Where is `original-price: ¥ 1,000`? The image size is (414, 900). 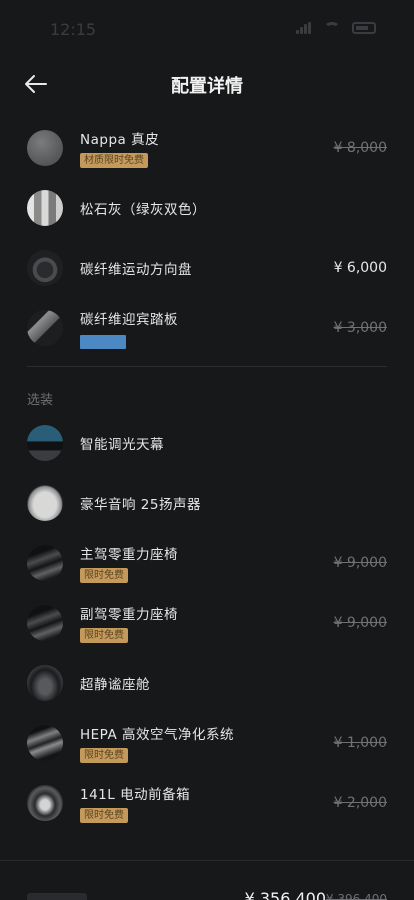
original-price: ¥ 1,000 is located at coordinates (360, 743).